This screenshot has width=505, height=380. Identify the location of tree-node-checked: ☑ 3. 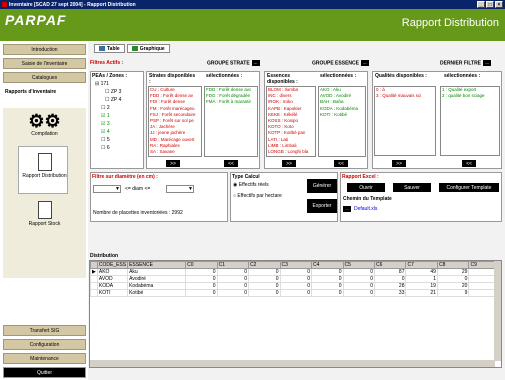
(119, 124).